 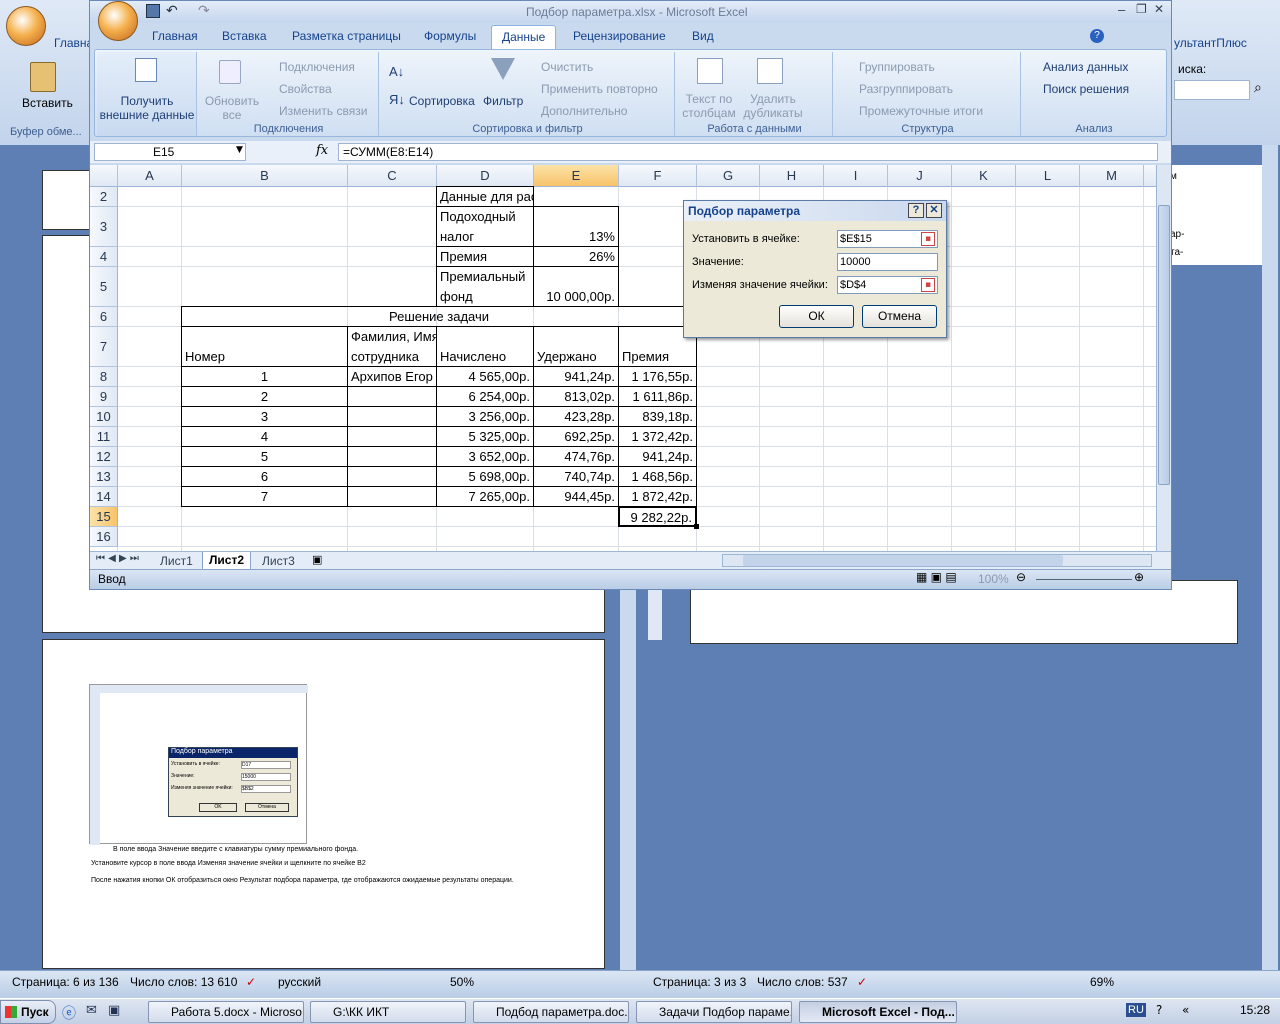 I want to click on subtotal-button: Промежуточные итоги, so click(x=921, y=111).